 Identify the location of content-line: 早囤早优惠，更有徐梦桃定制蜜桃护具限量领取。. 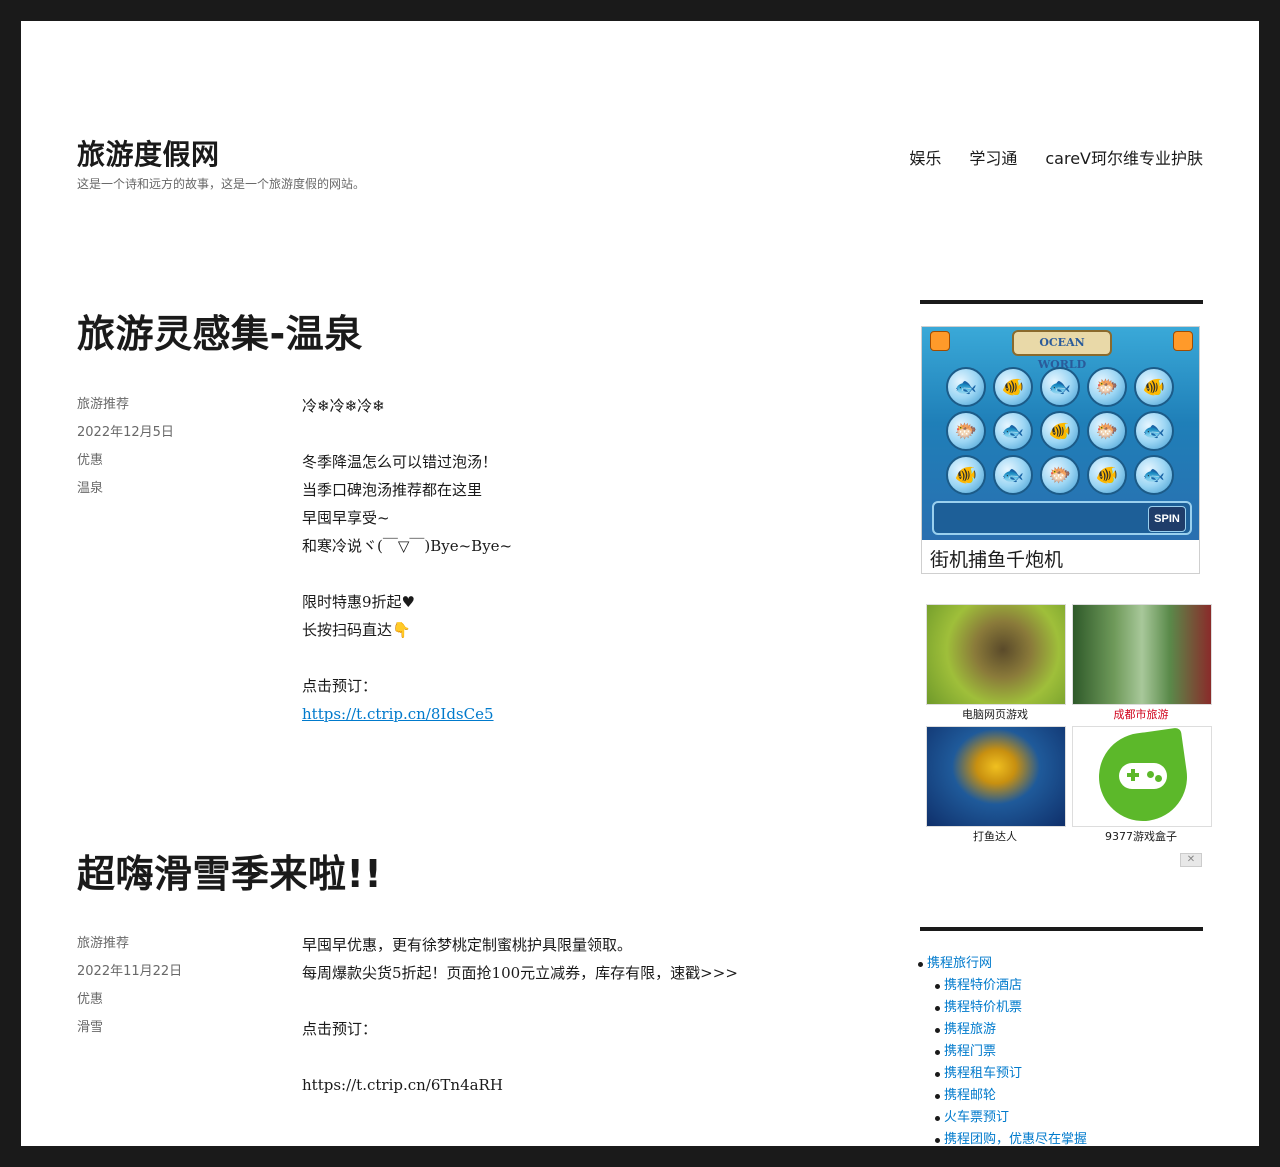
(467, 945).